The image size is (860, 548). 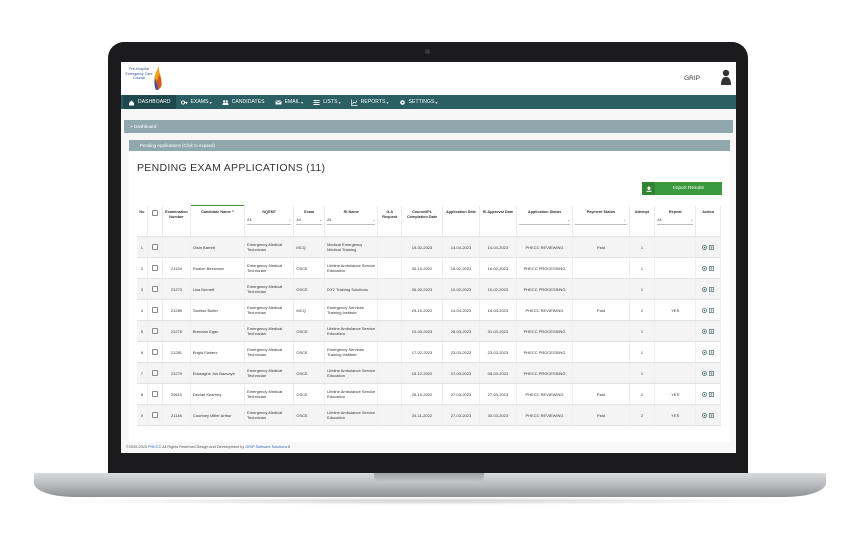 What do you see at coordinates (131, 102) in the screenshot?
I see `home-icon` at bounding box center [131, 102].